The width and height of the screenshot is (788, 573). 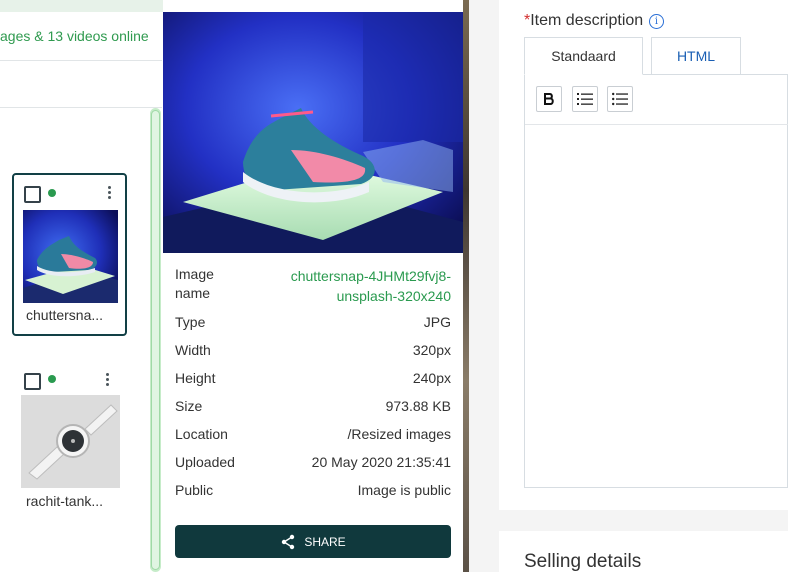 I want to click on editor-toolbar-divider, so click(x=656, y=124).